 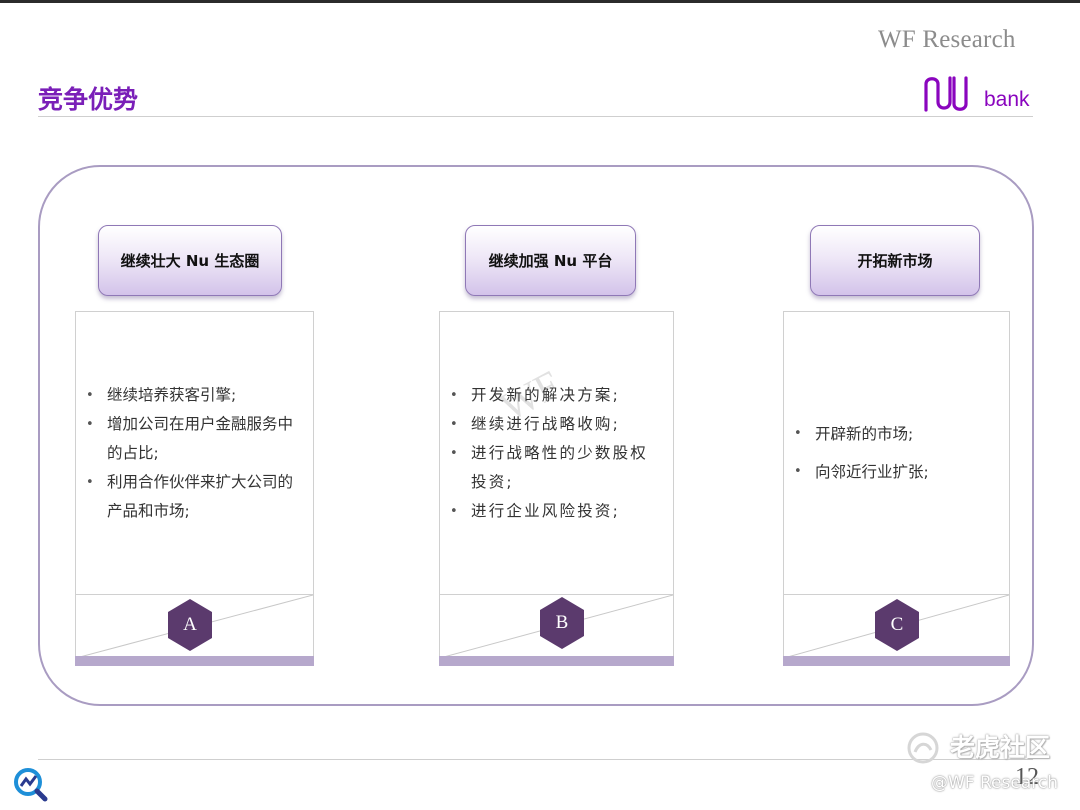 What do you see at coordinates (977, 97) in the screenshot?
I see `nubank-logo: bank` at bounding box center [977, 97].